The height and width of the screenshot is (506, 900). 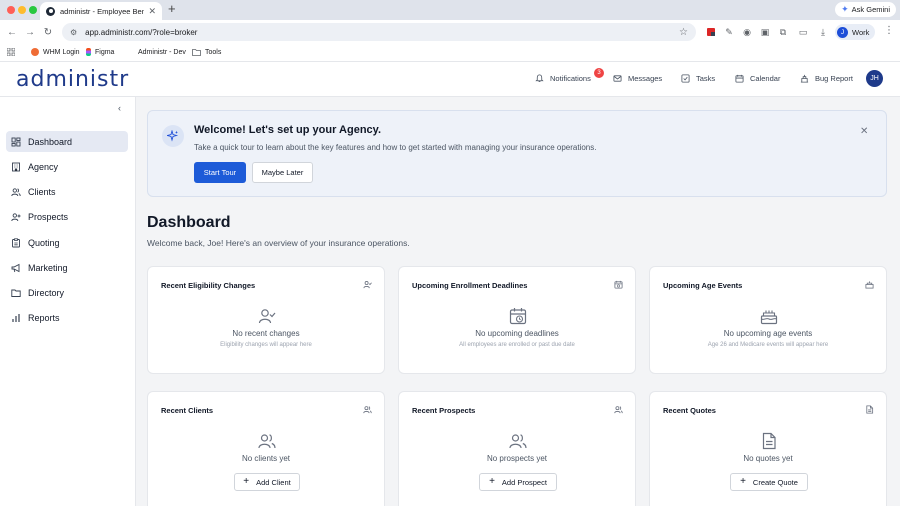 What do you see at coordinates (865, 9) in the screenshot?
I see `ask-gemini-button: ✦ Ask Gemini` at bounding box center [865, 9].